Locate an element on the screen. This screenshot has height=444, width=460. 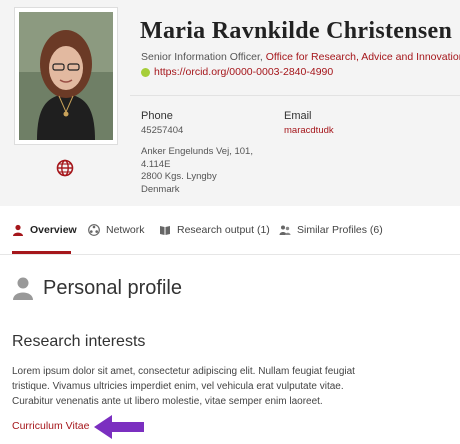
email-label: Email is located at coordinates (298, 116).